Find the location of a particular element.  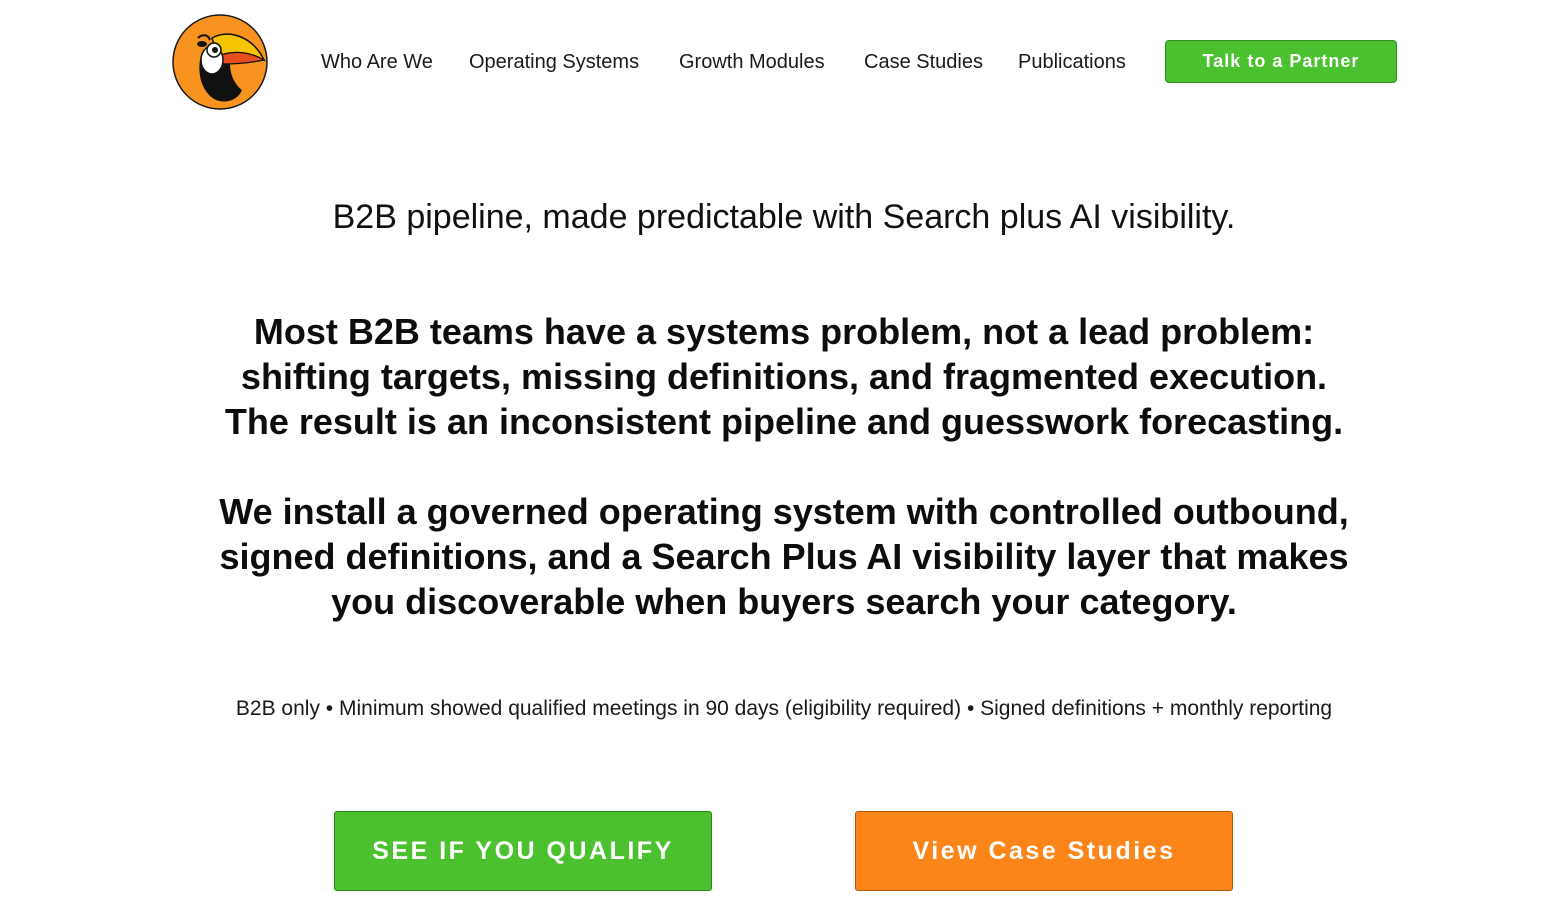

nav-publications: Publications is located at coordinates (1072, 62).